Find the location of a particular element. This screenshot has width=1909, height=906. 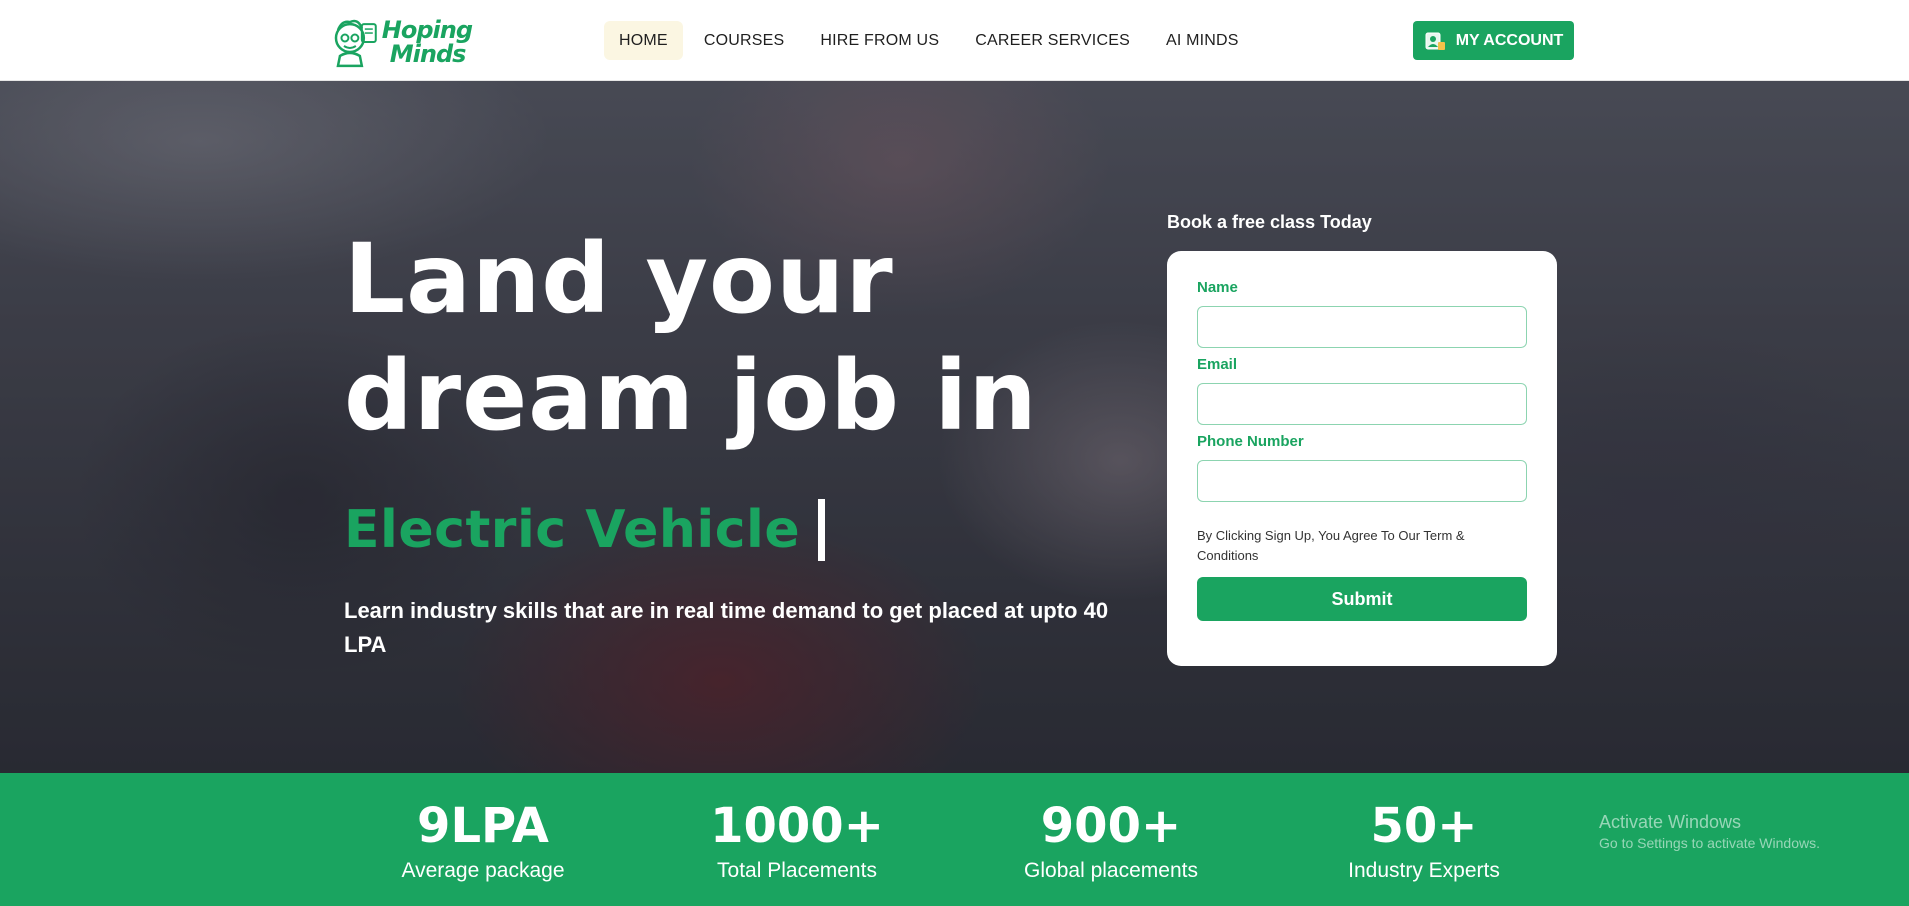

form-title: Book a free class Today is located at coordinates (1269, 222).